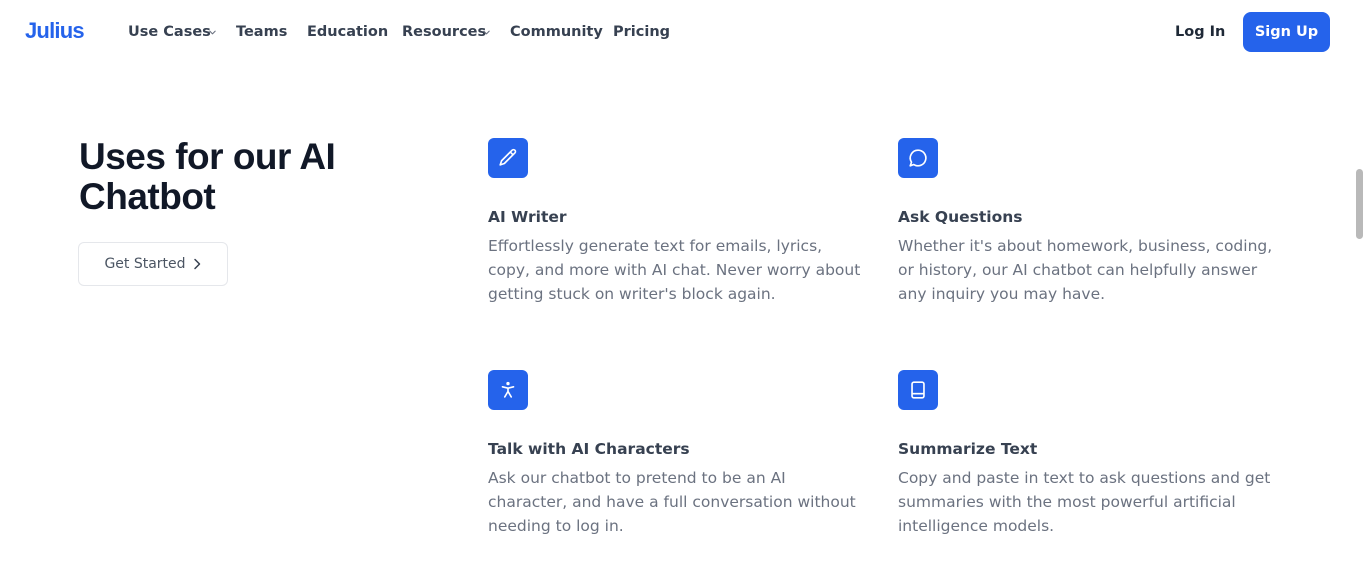 This screenshot has height=568, width=1366. What do you see at coordinates (169, 32) in the screenshot?
I see `nav-use-cases: Use Cases` at bounding box center [169, 32].